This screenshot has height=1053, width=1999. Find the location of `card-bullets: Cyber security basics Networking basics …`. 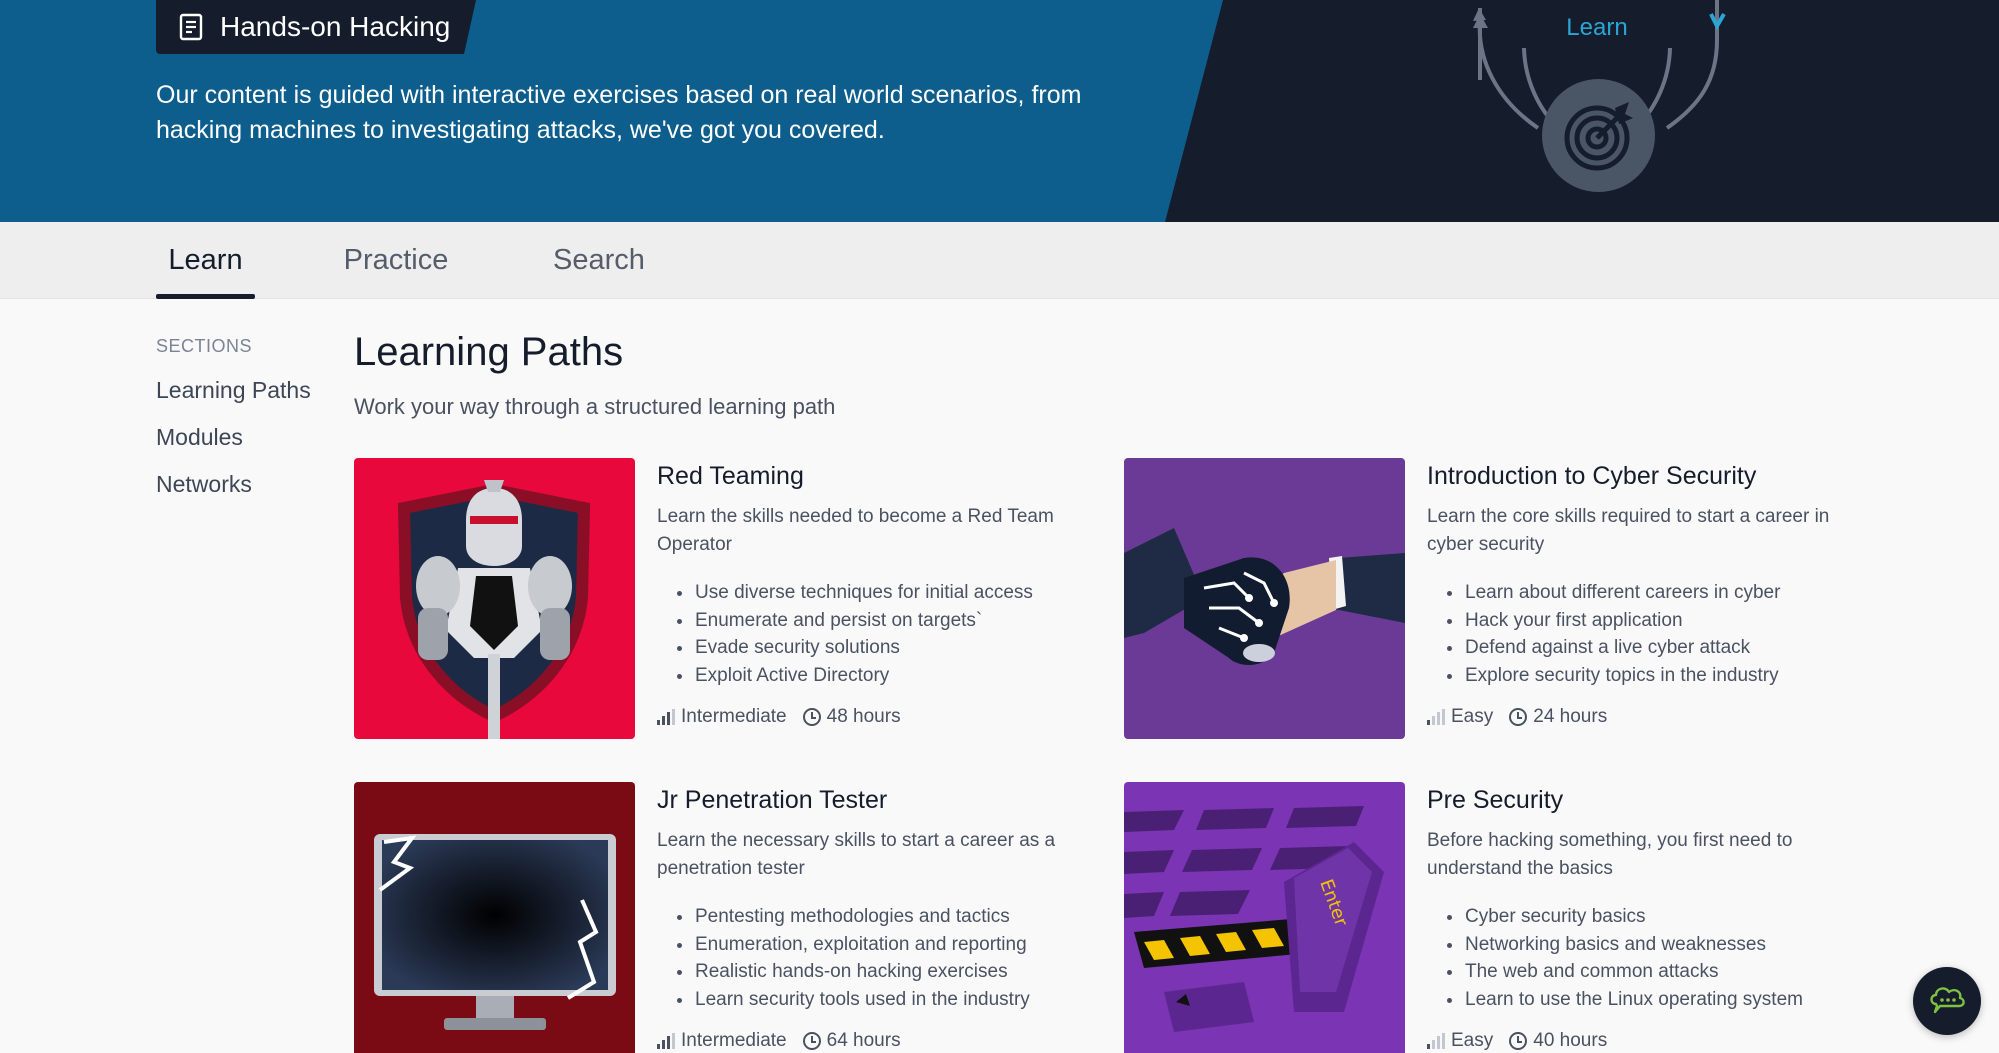

card-bullets: Cyber security basics Networking basics … is located at coordinates (1647, 958).